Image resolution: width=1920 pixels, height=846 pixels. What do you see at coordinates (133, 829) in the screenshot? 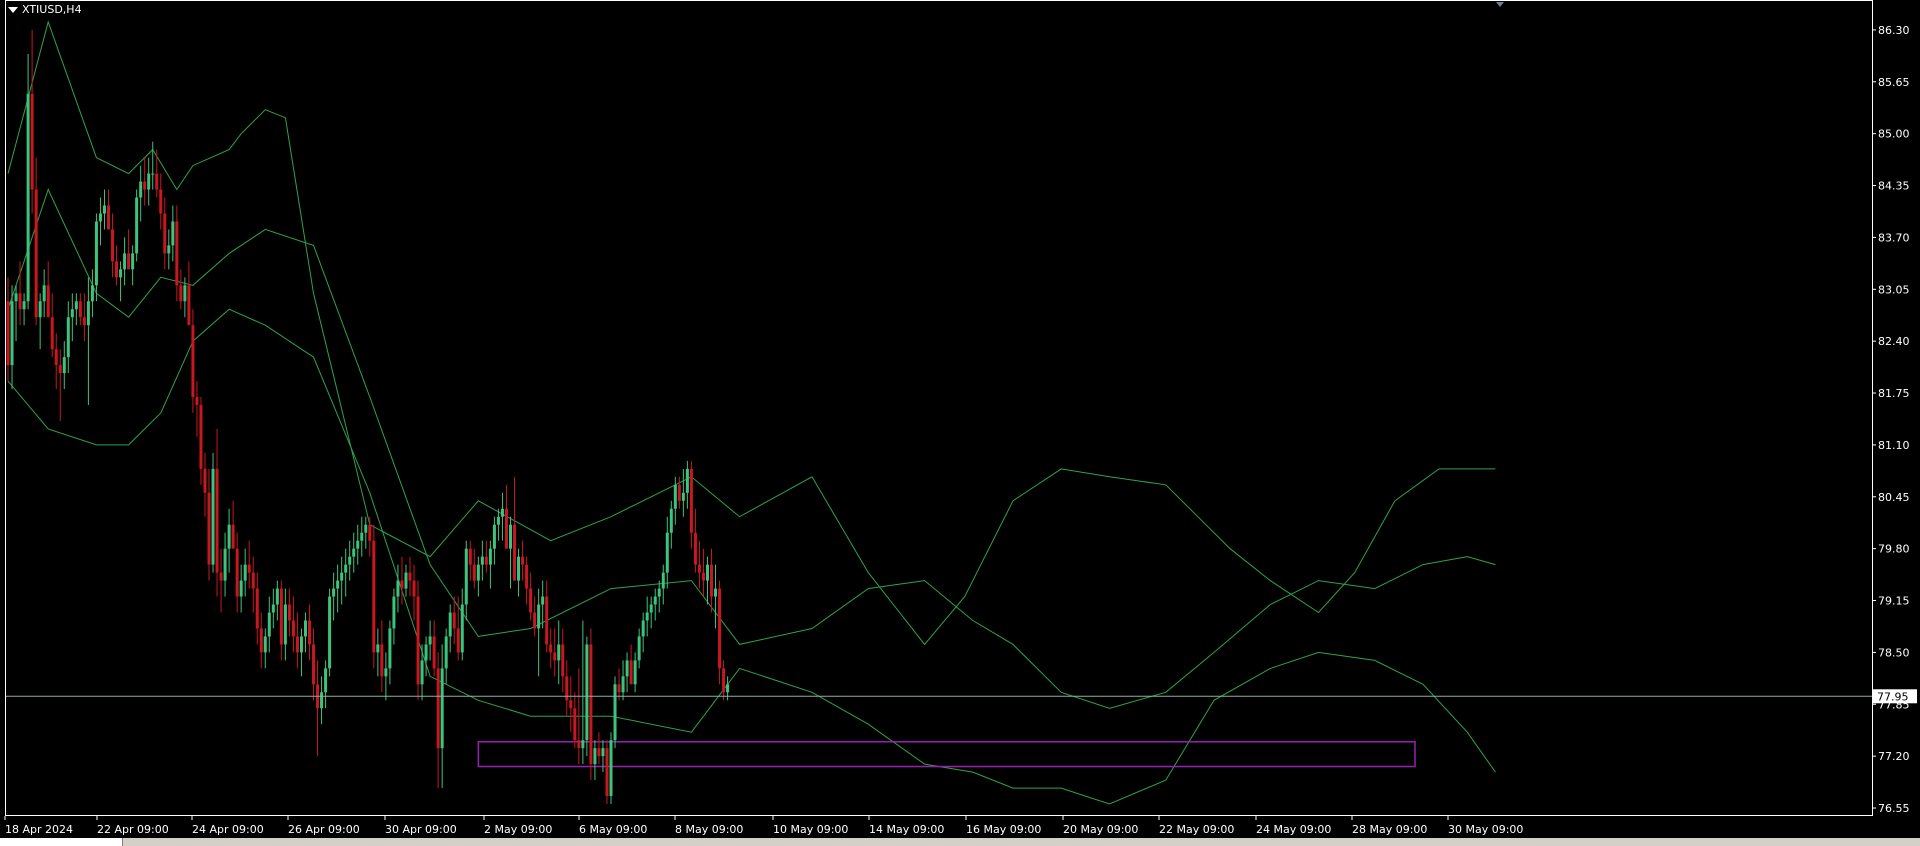
I see `time-tick-label: 22 Apr 09:00` at bounding box center [133, 829].